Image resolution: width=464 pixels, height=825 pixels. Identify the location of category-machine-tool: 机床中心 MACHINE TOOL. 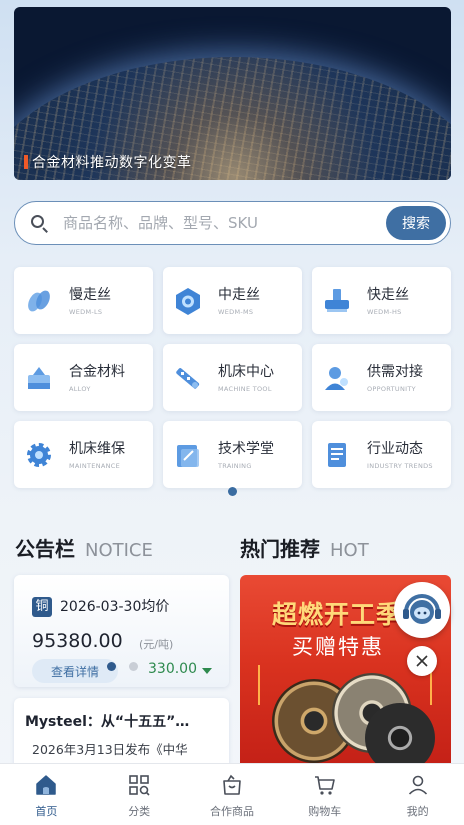
(232, 377).